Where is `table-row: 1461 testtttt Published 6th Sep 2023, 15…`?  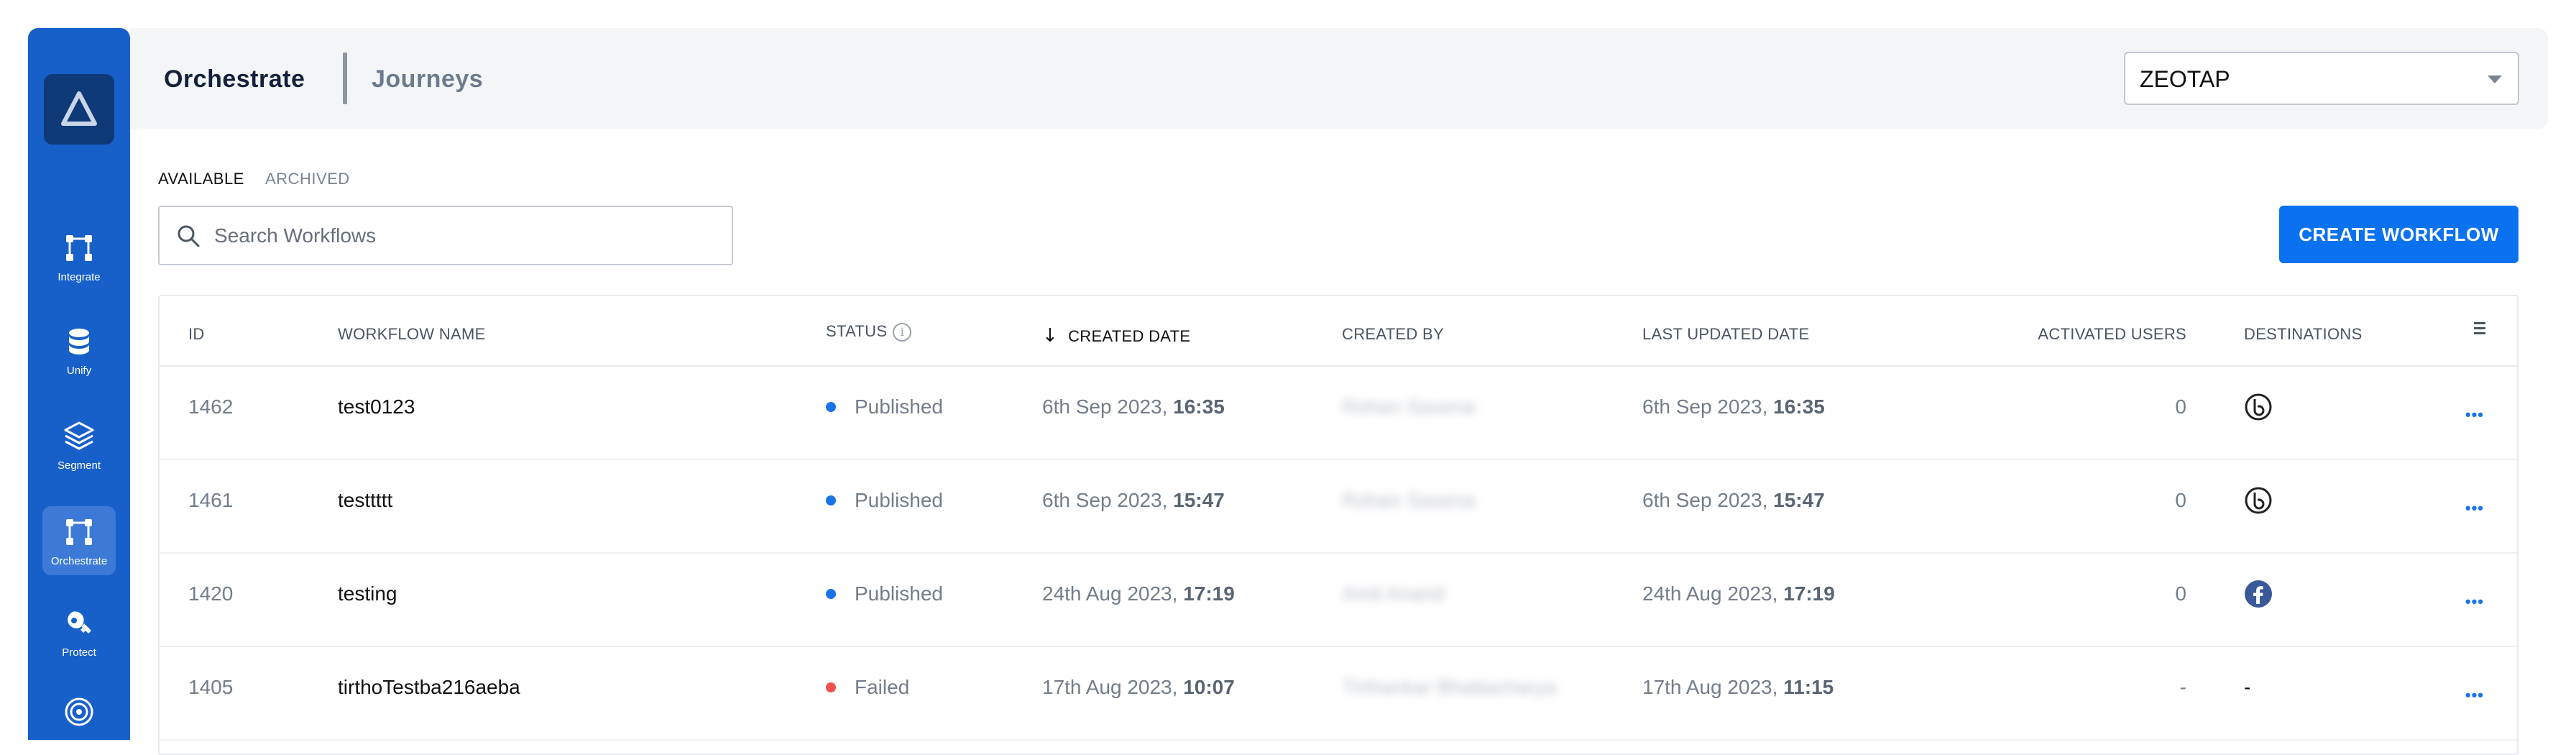
table-row: 1461 testtttt Published 6th Sep 2023, 15… is located at coordinates (1338, 507).